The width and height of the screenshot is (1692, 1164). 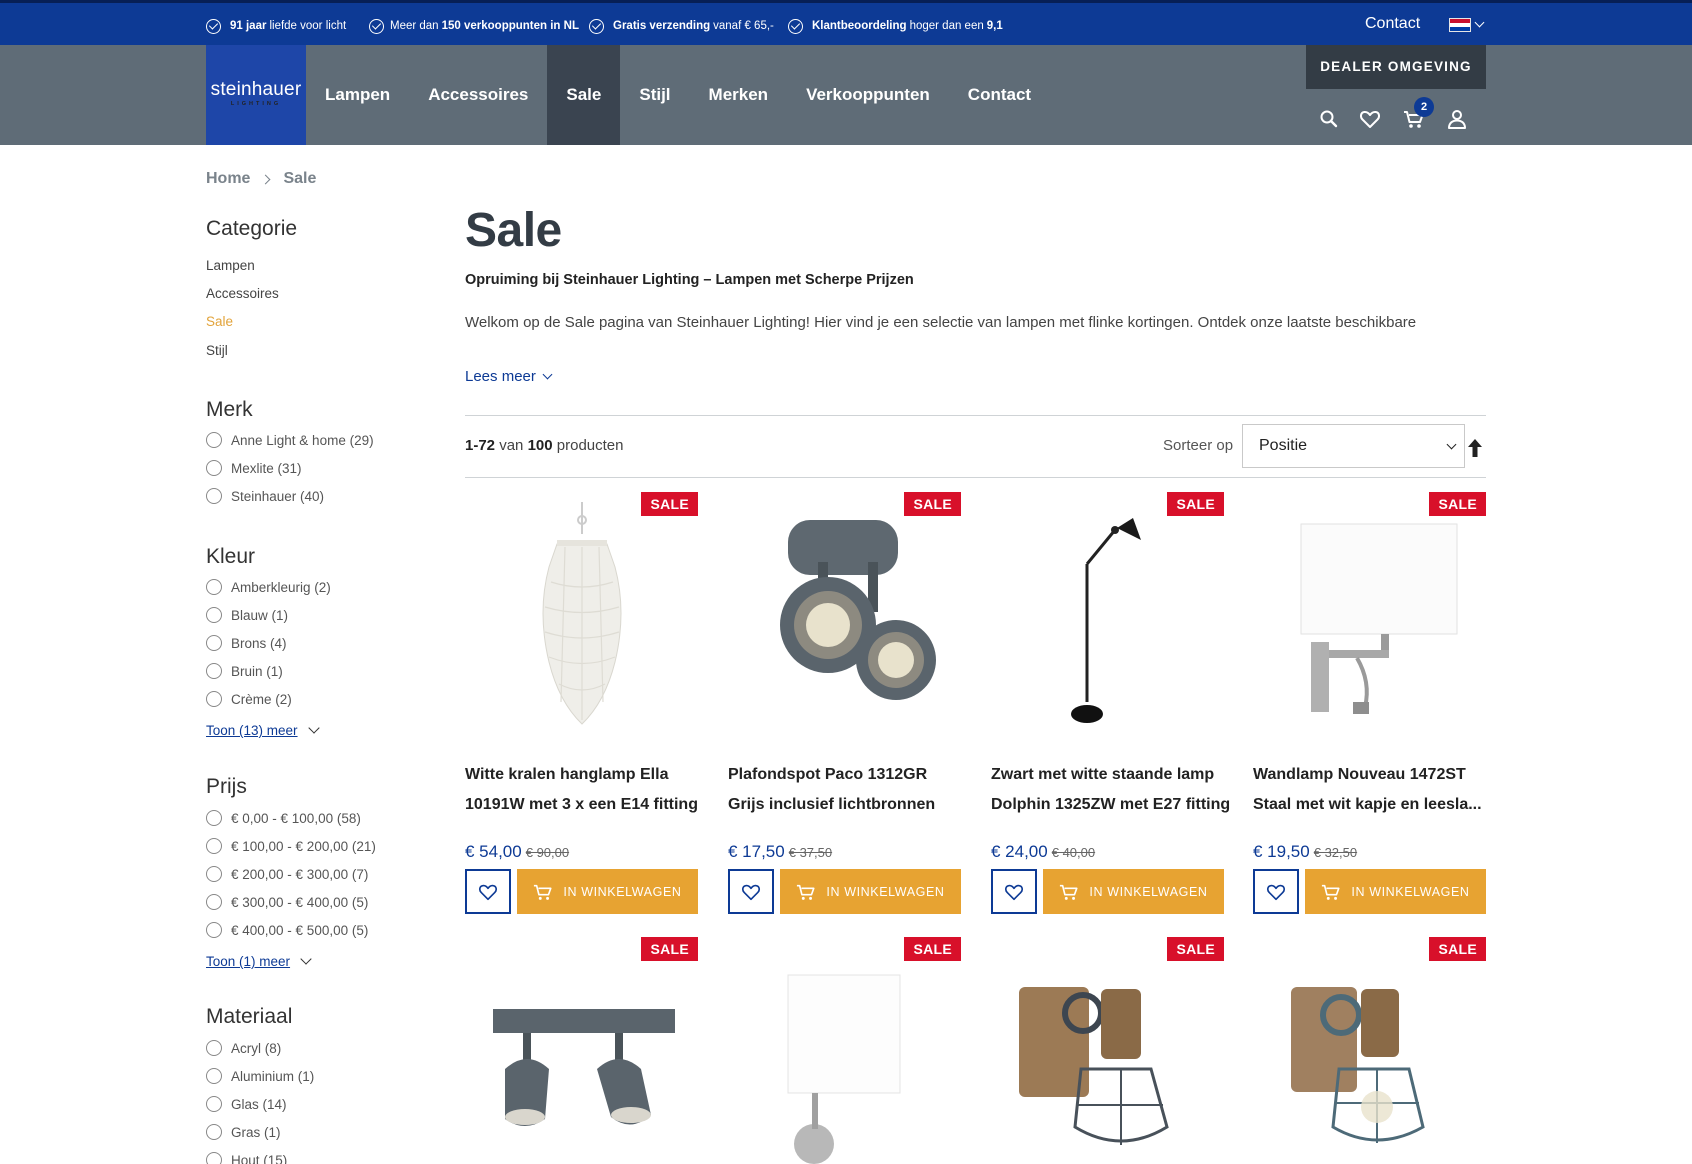 What do you see at coordinates (868, 95) in the screenshot?
I see `nav-verkooppunten: Verkooppunten` at bounding box center [868, 95].